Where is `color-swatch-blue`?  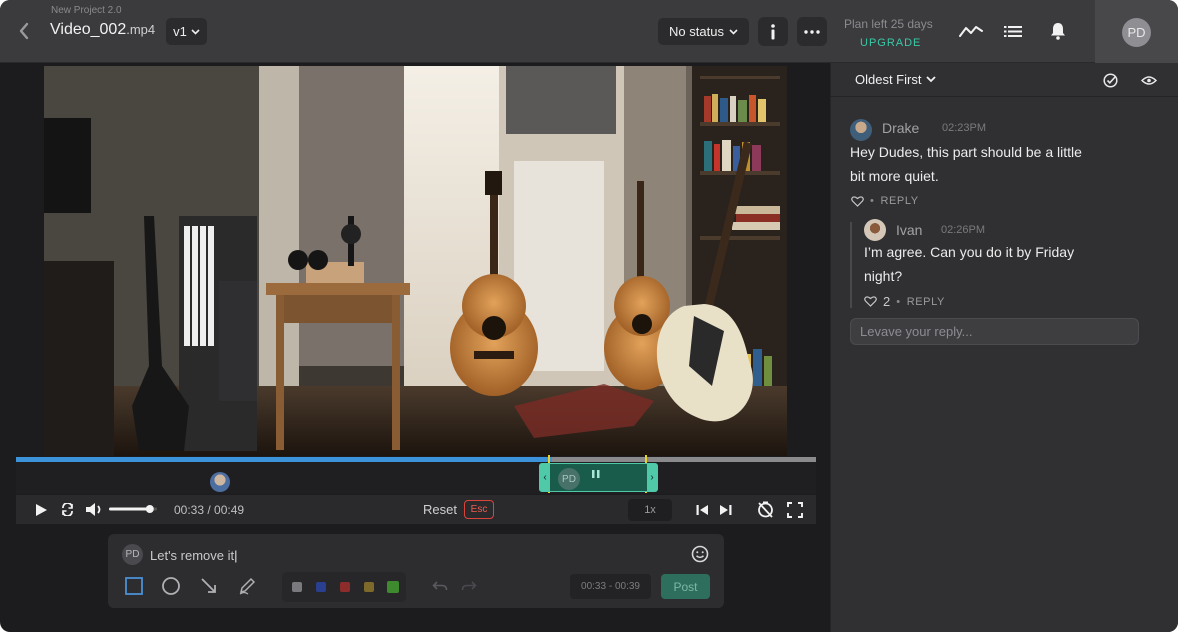
color-swatch-blue is located at coordinates (321, 587).